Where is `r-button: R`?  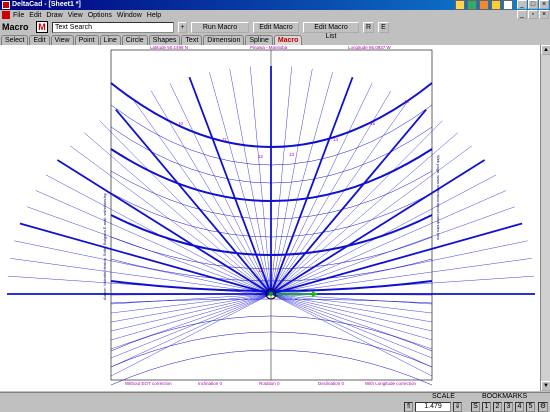
r-button: R is located at coordinates (368, 27).